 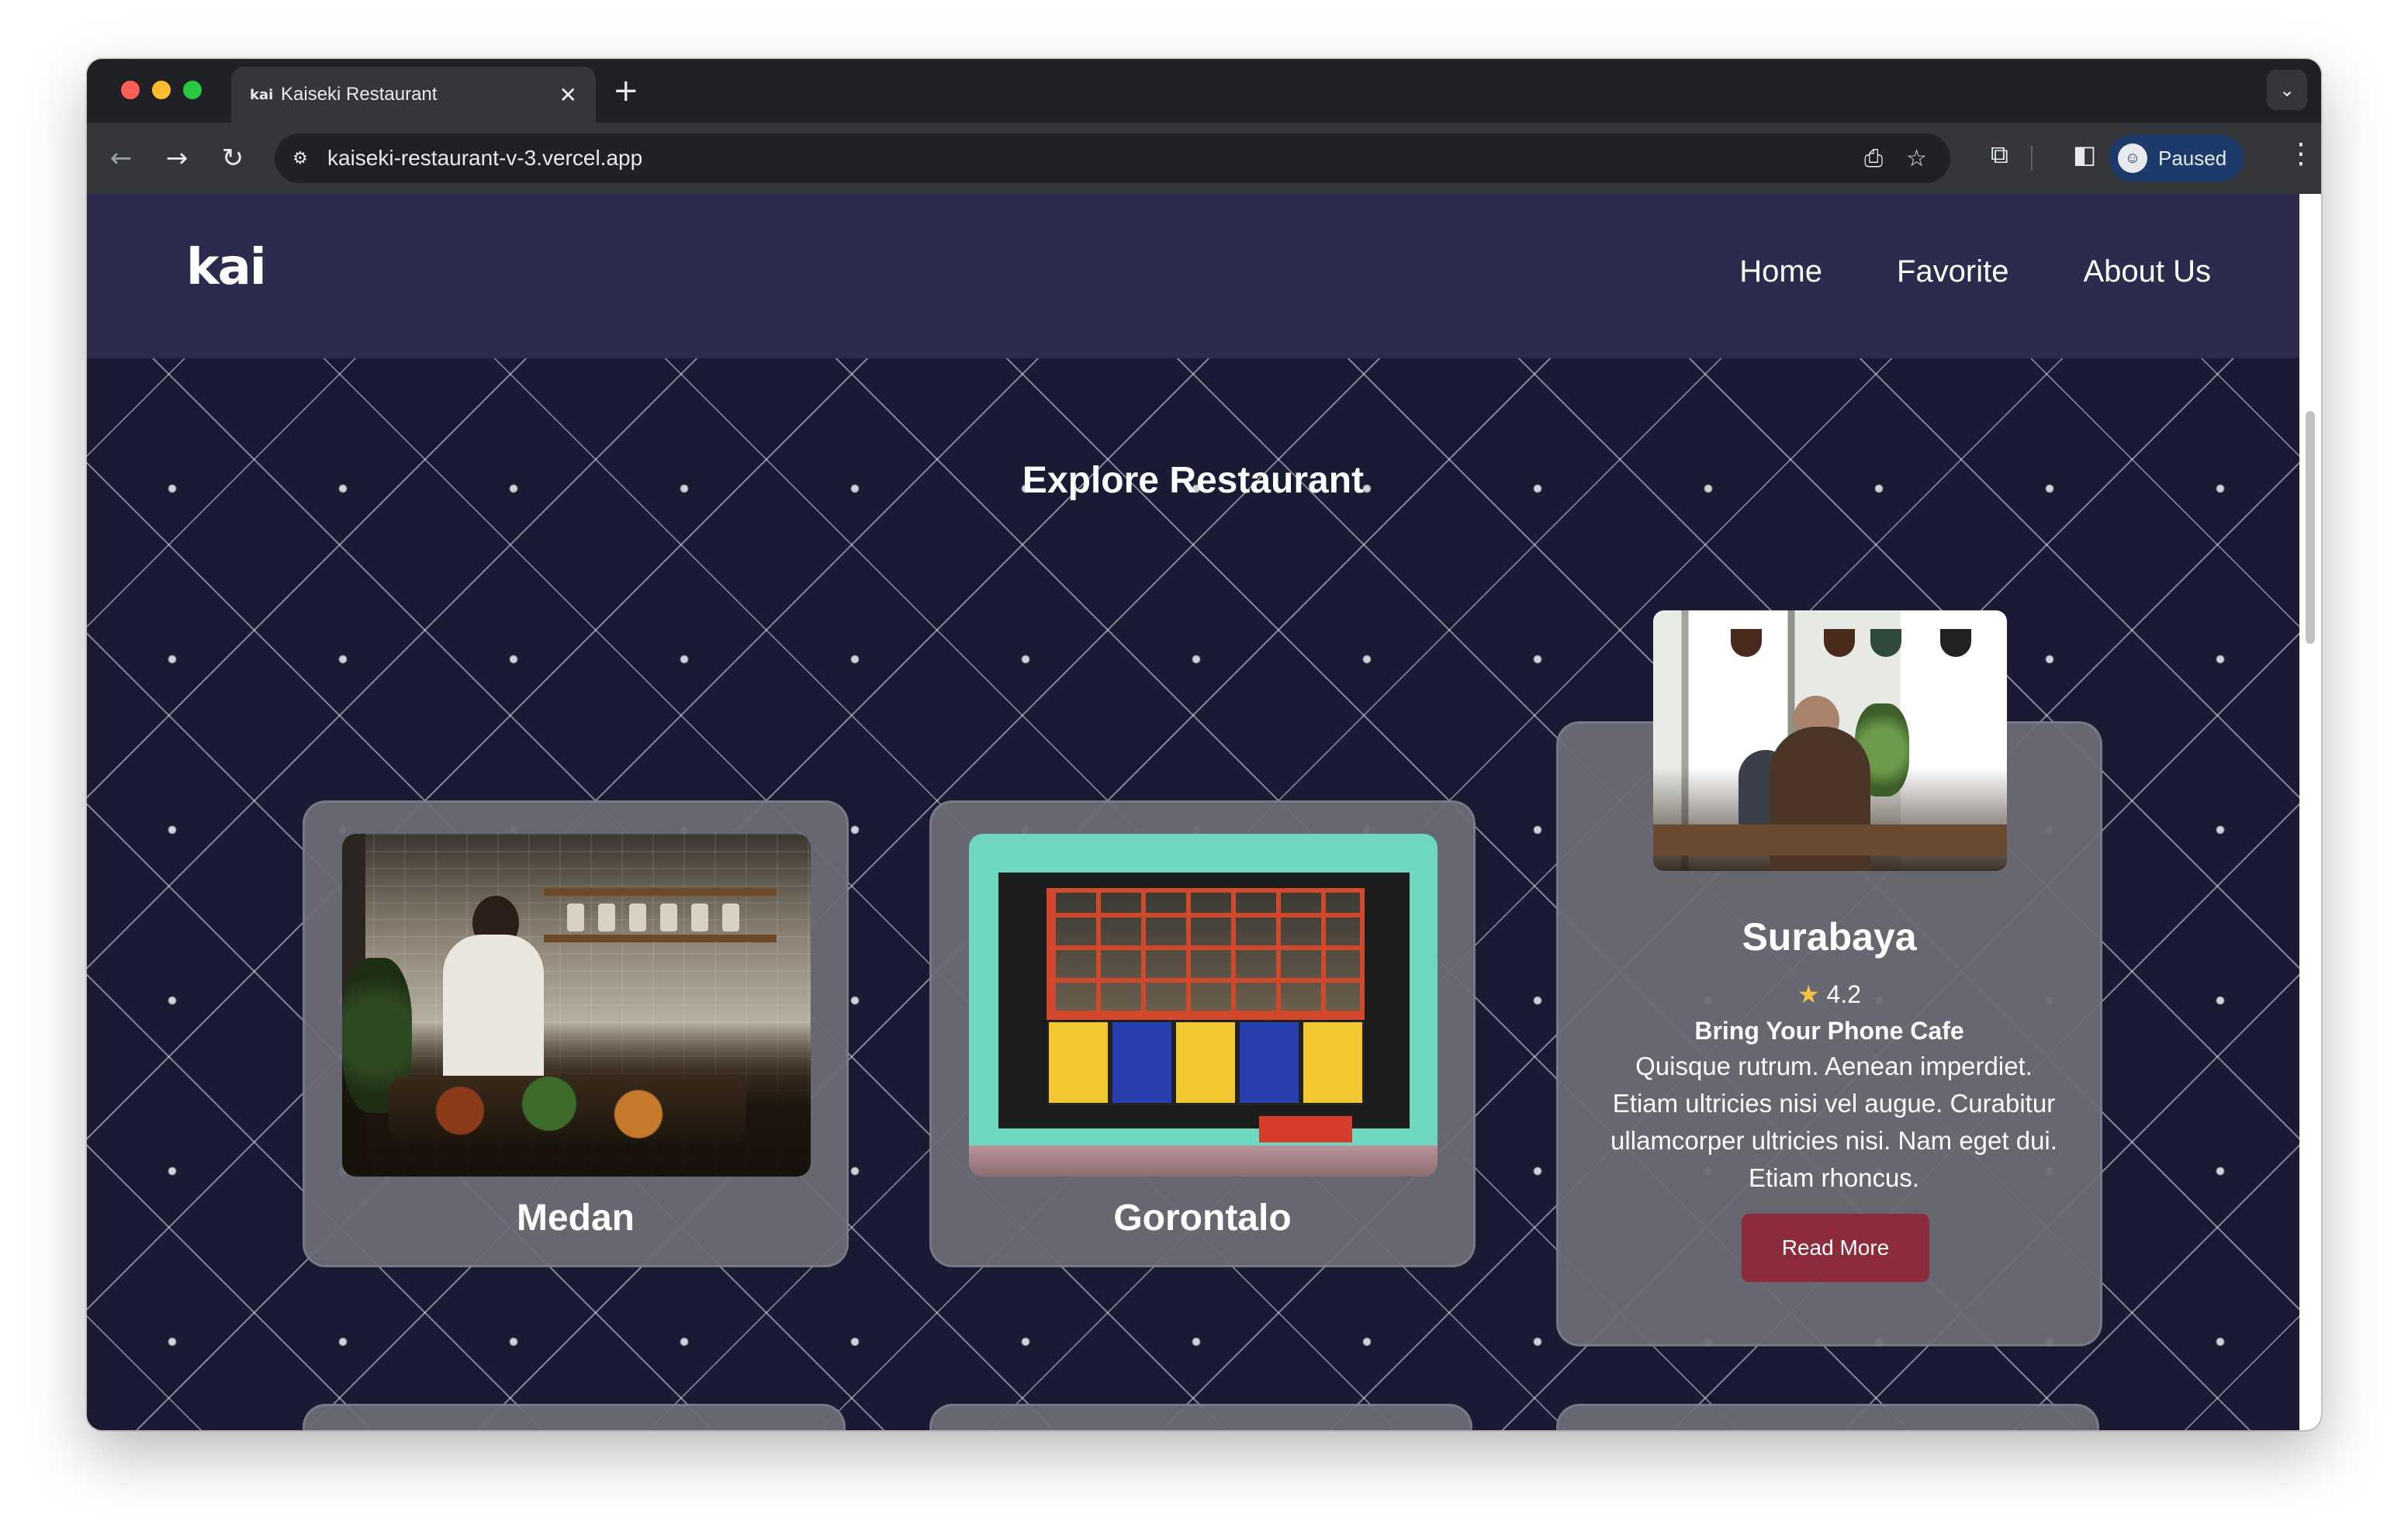 I want to click on restaurant-rating: ★ 4.2, so click(x=1829, y=994).